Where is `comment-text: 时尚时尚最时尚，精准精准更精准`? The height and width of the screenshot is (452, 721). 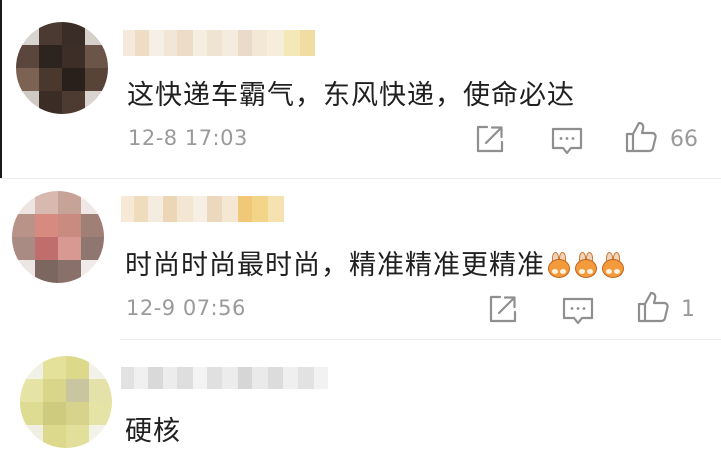
comment-text: 时尚时尚最时尚，精准精准更精准 is located at coordinates (375, 262).